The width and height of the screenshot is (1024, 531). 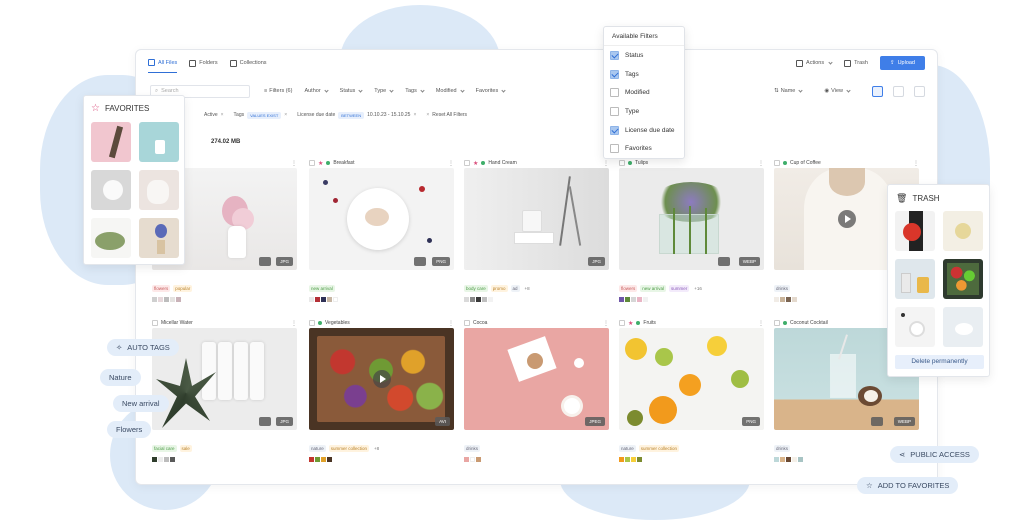 I want to click on filter-option-favorites: Favorites, so click(x=644, y=148).